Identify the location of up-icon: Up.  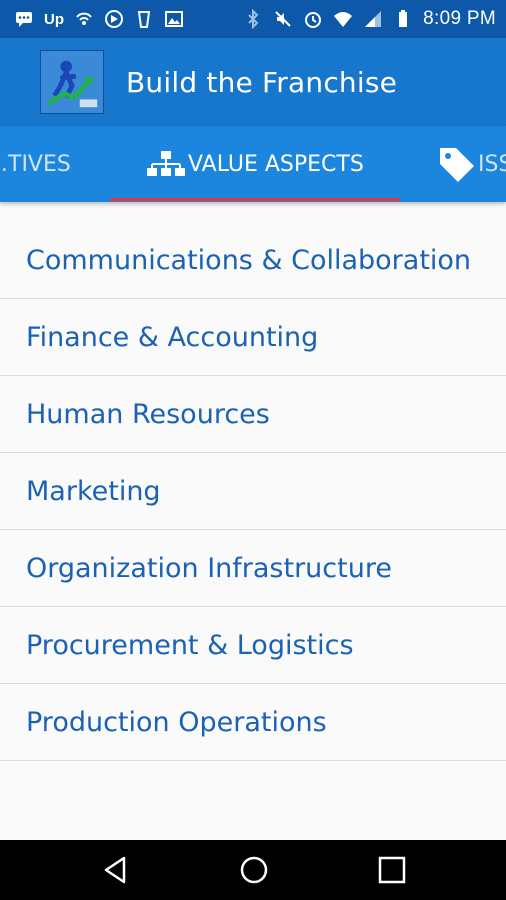
(54, 19).